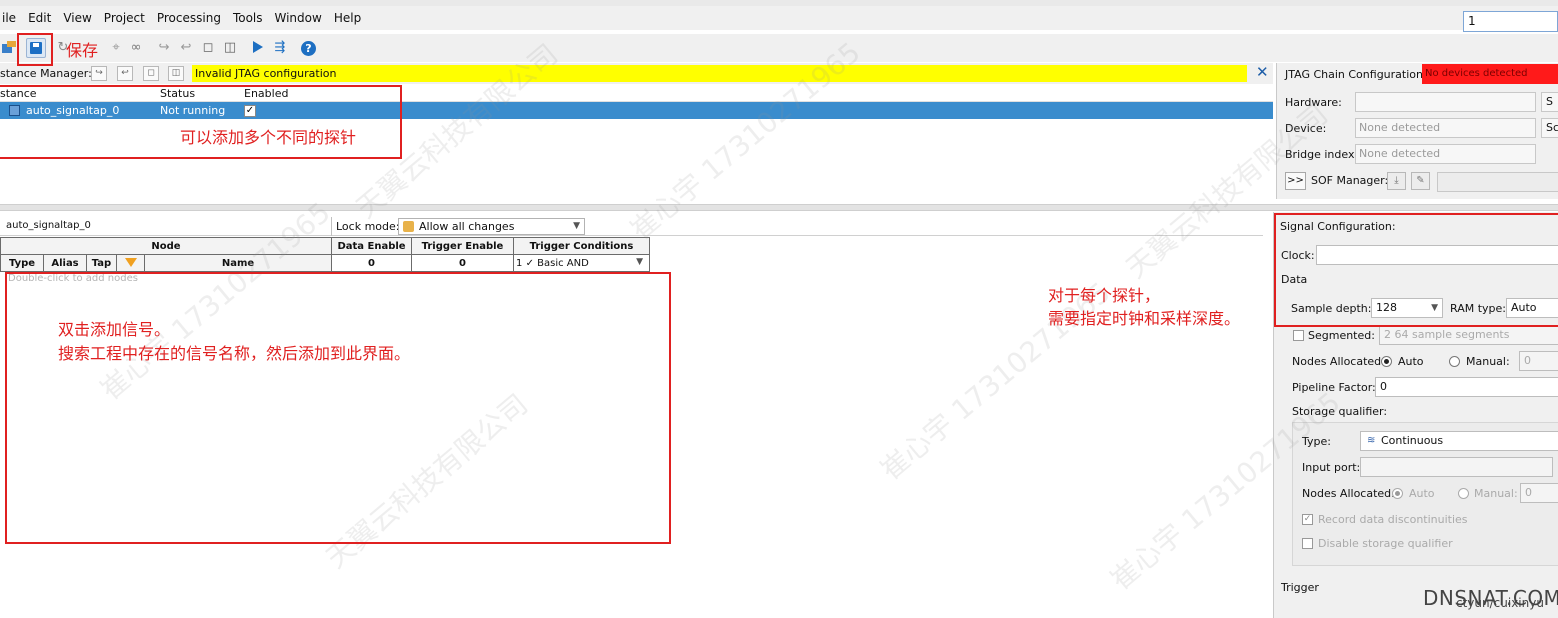 Image resolution: width=1558 pixels, height=618 pixels. I want to click on pipeline-factor-input: 0, so click(1466, 387).